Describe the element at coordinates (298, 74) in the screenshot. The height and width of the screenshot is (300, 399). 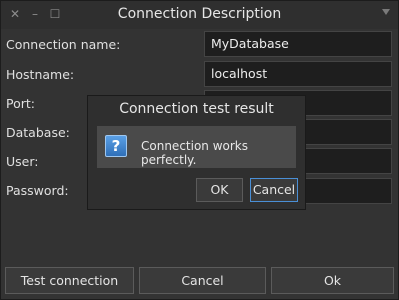
I see `hostname-field: localhost` at that location.